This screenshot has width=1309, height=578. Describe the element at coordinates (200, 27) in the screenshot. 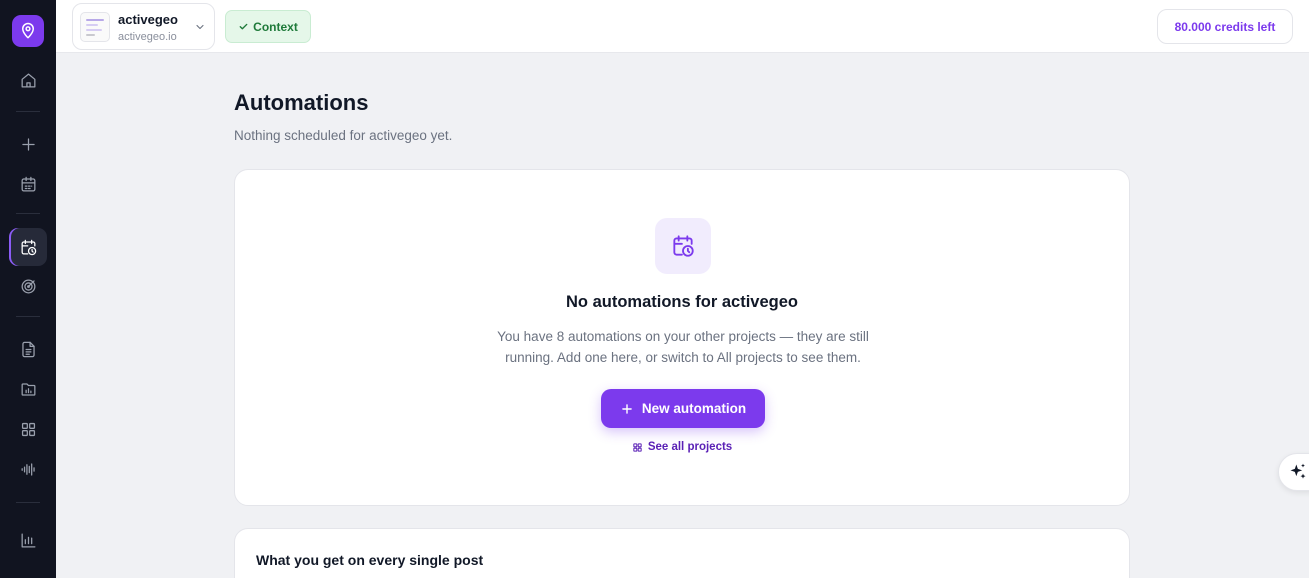

I see `chevron-down-icon` at that location.